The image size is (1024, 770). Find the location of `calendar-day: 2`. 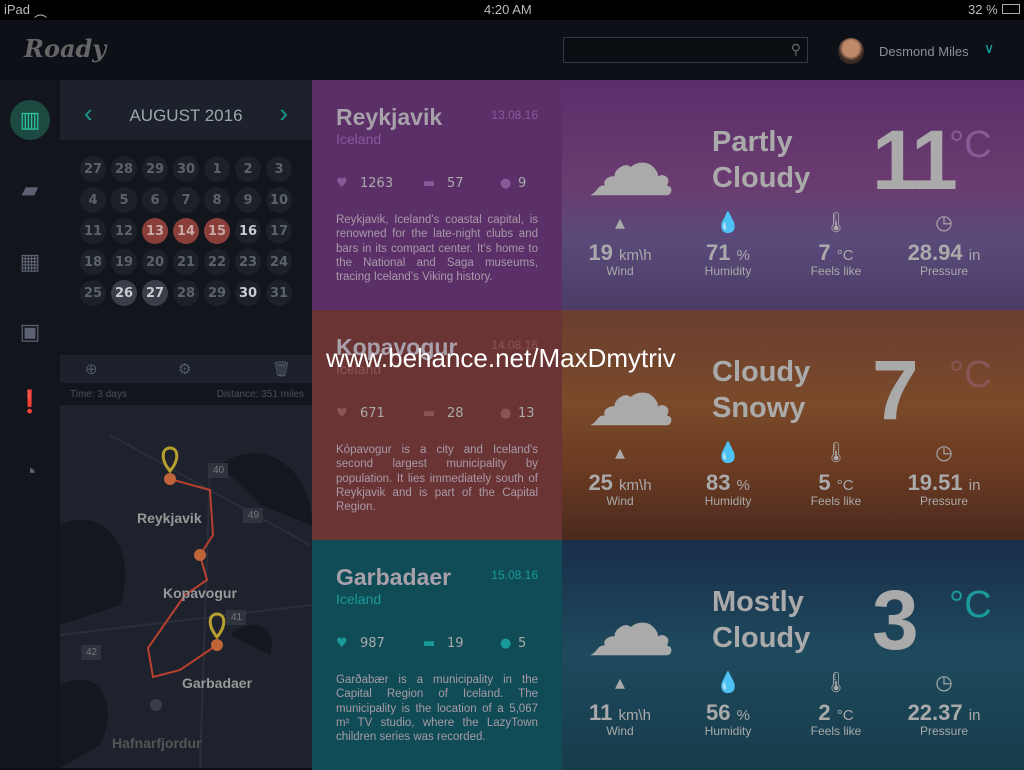

calendar-day: 2 is located at coordinates (248, 169).